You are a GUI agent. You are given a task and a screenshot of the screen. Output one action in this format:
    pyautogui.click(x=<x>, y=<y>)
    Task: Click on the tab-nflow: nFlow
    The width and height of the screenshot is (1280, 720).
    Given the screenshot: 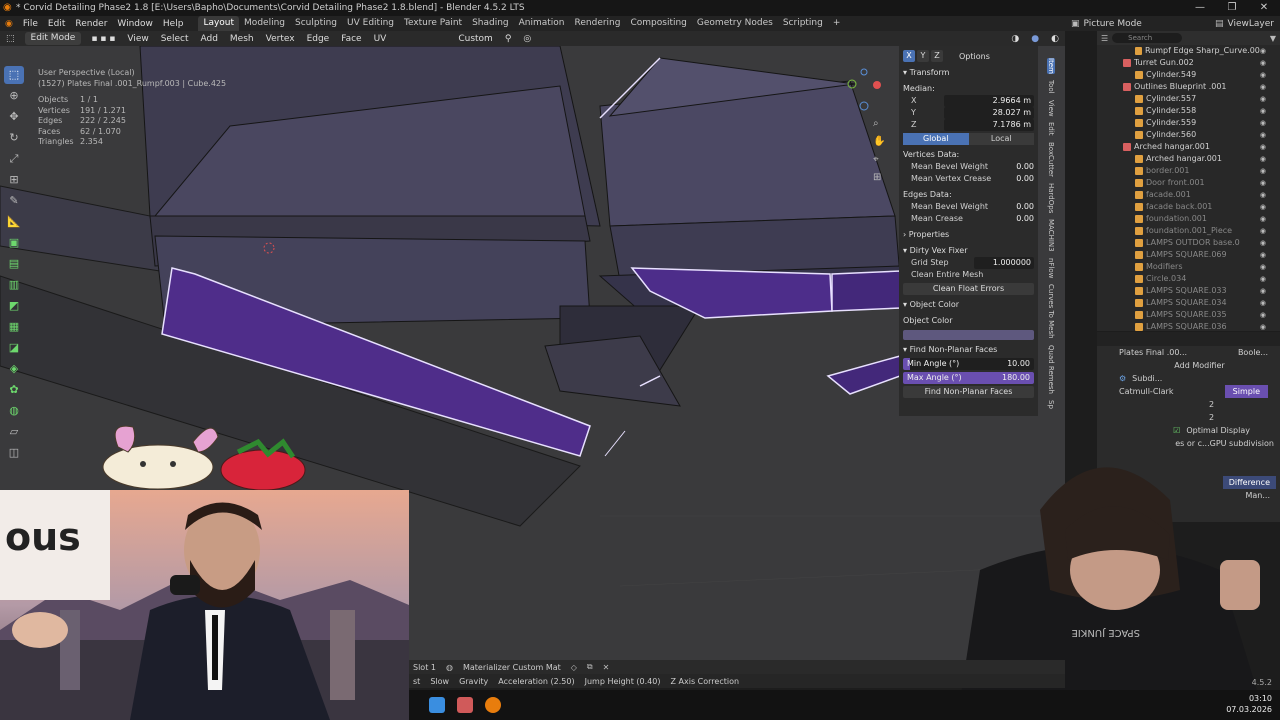 What is the action you would take?
    pyautogui.click(x=1051, y=268)
    